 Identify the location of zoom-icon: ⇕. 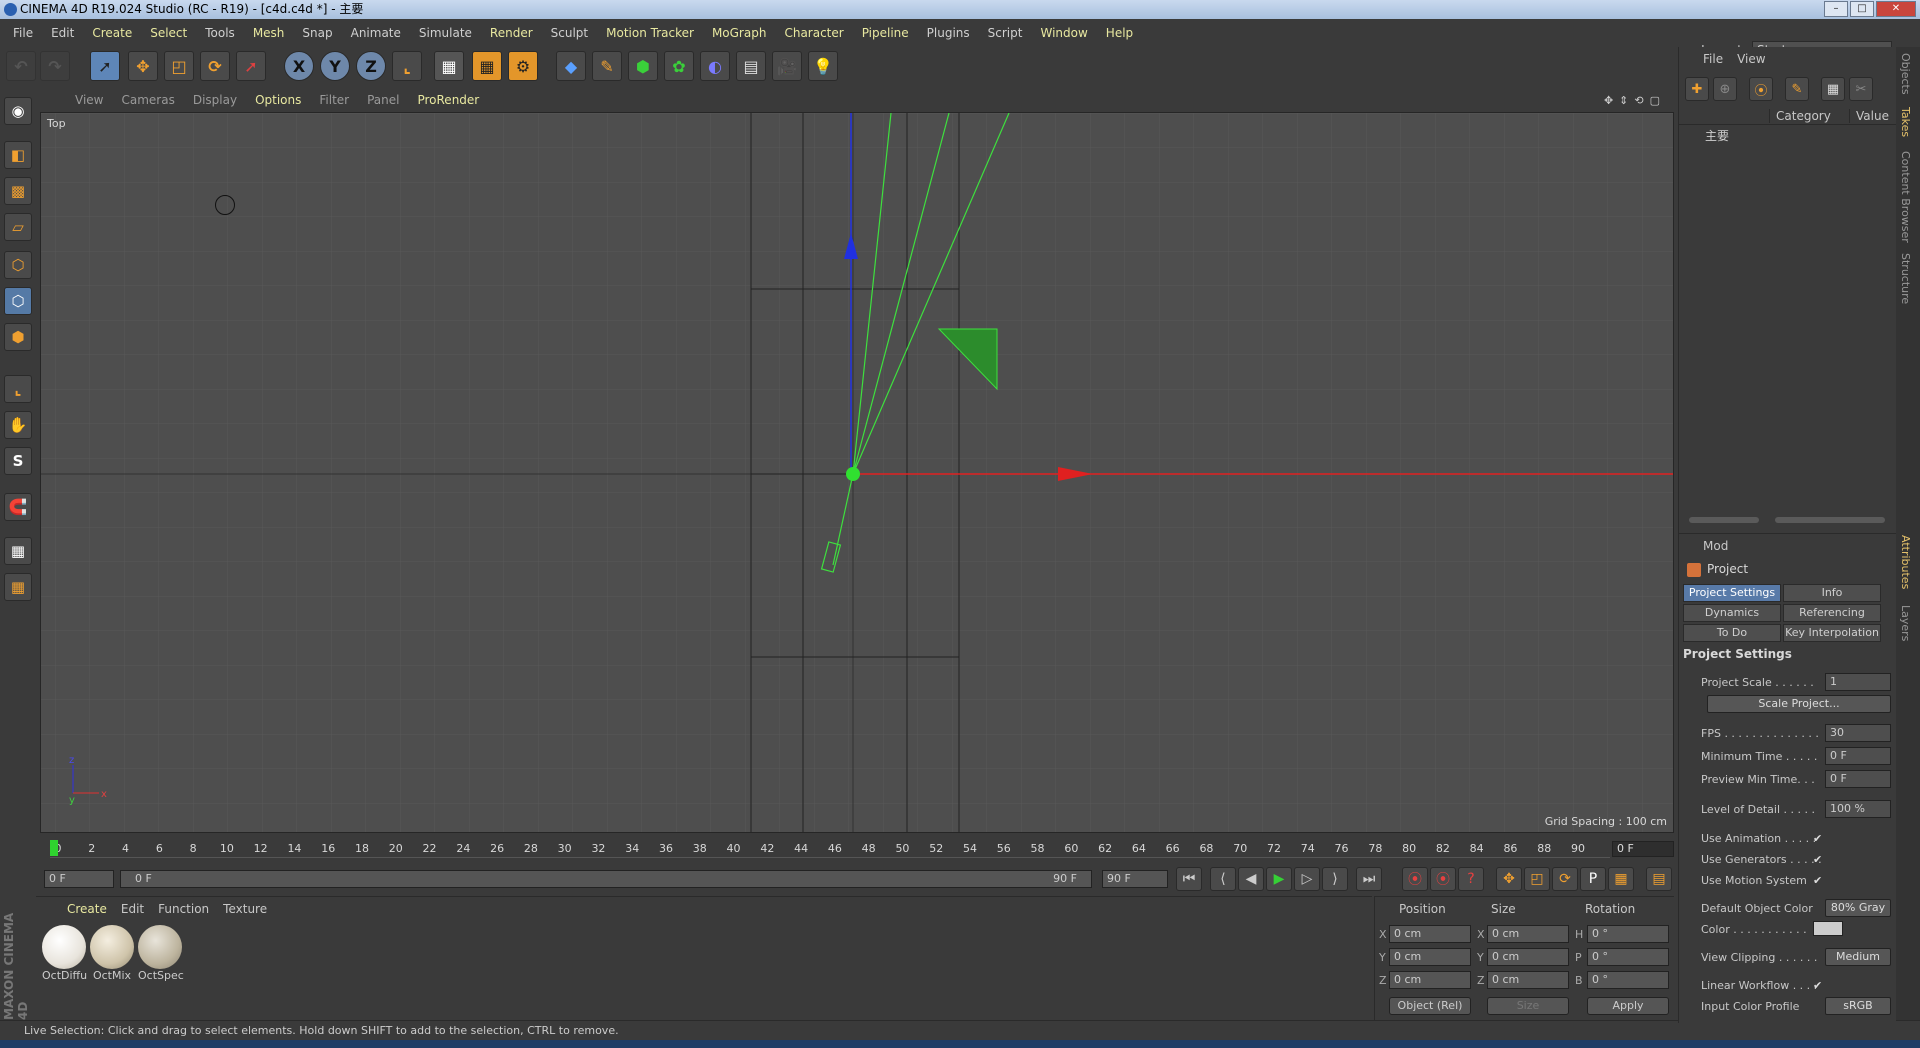
(1623, 100).